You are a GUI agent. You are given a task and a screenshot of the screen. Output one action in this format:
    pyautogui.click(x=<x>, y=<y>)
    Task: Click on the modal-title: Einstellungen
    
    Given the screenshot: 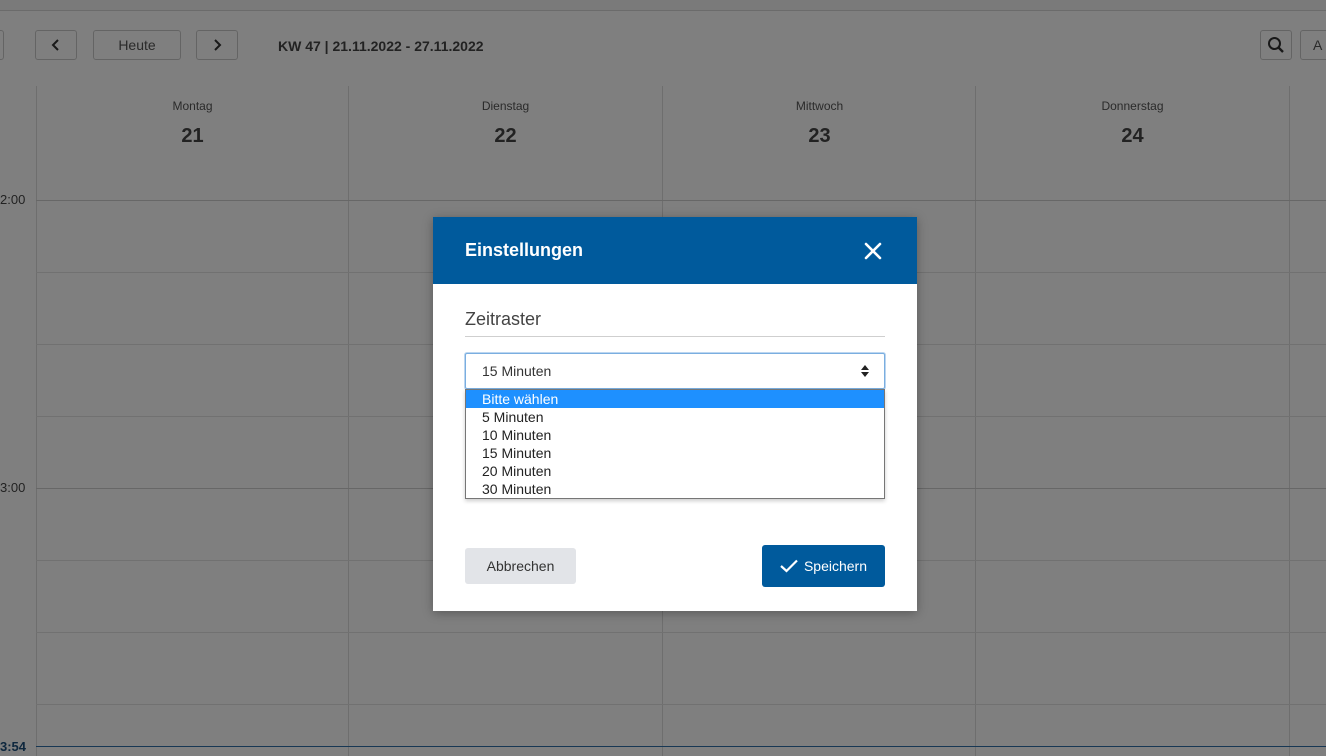 What is the action you would take?
    pyautogui.click(x=524, y=250)
    